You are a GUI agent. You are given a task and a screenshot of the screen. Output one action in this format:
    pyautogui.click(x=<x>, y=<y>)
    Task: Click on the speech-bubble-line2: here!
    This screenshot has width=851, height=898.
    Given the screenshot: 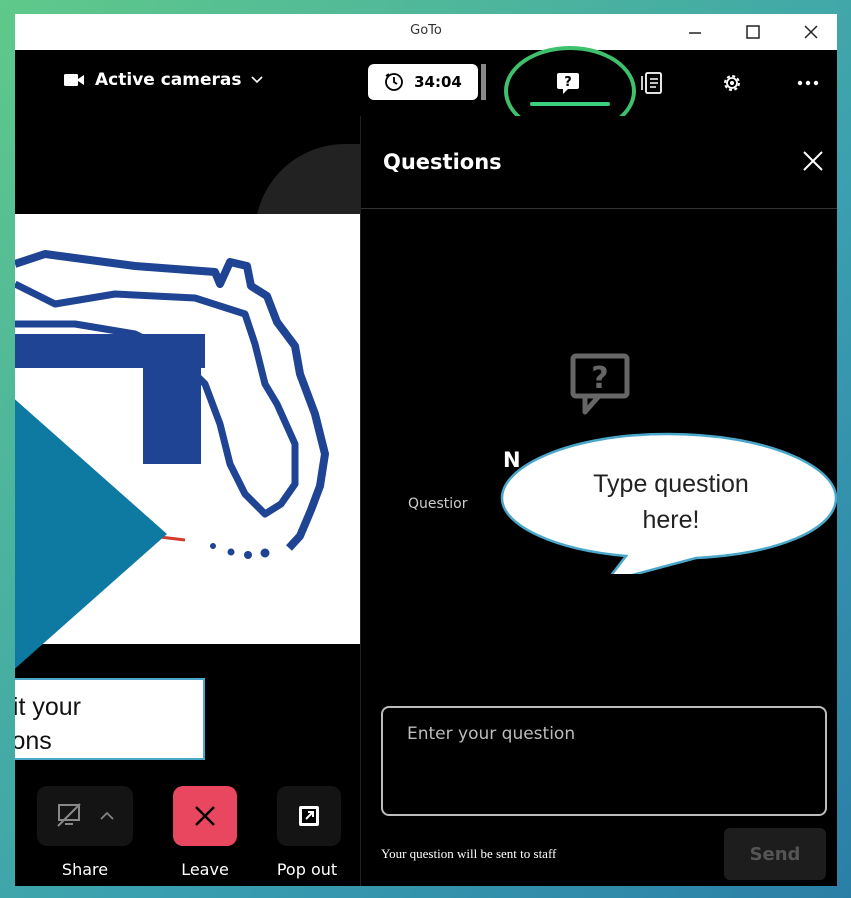 What is the action you would take?
    pyautogui.click(x=671, y=520)
    